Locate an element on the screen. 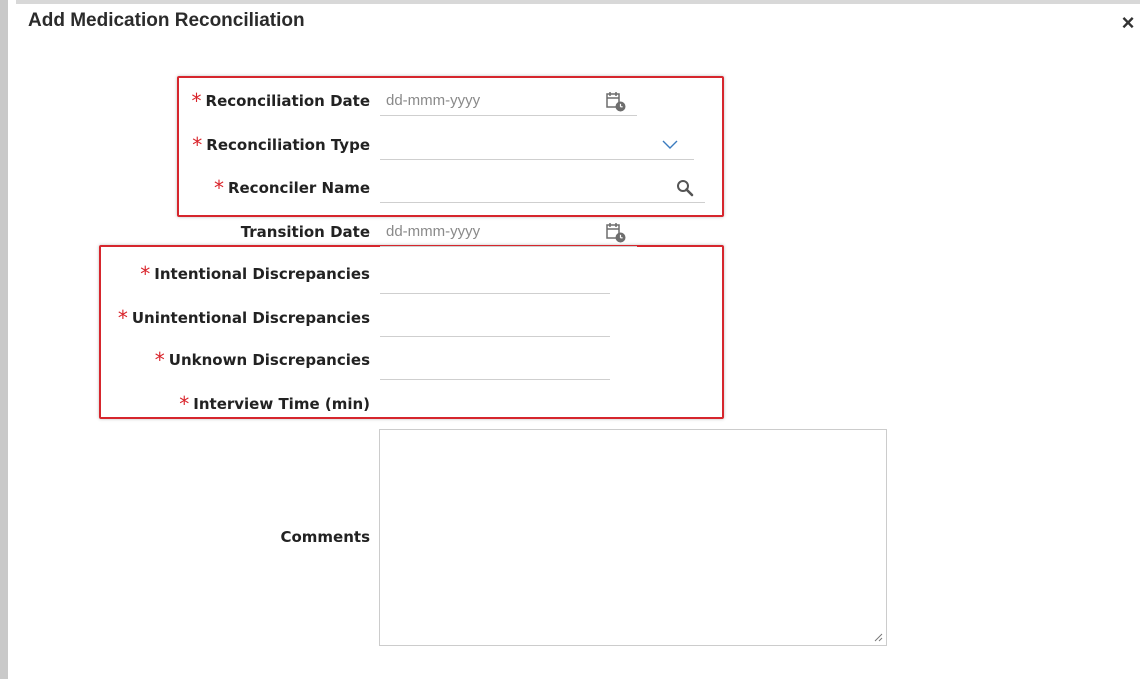 This screenshot has height=679, width=1140. transition-date-label: Transition Date is located at coordinates (305, 232).